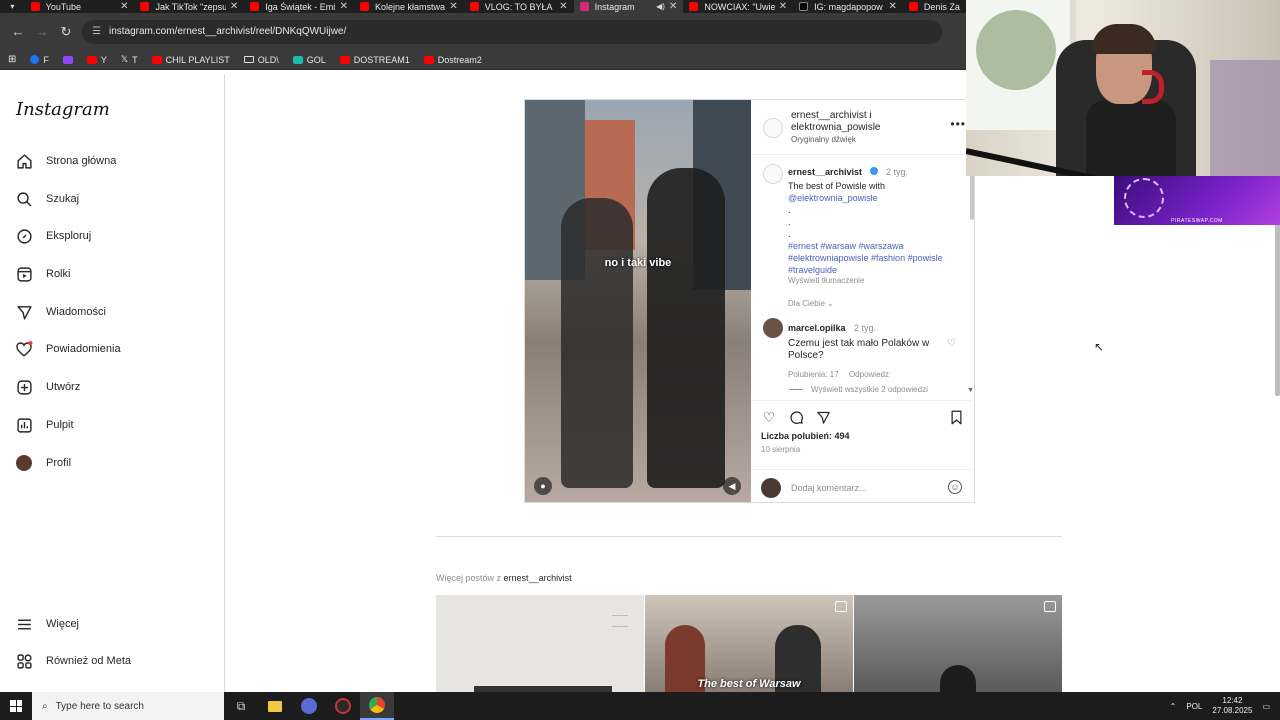 The height and width of the screenshot is (720, 1280). Describe the element at coordinates (638, 301) in the screenshot. I see `reel-video: no i taki vibe ● ◀` at that location.